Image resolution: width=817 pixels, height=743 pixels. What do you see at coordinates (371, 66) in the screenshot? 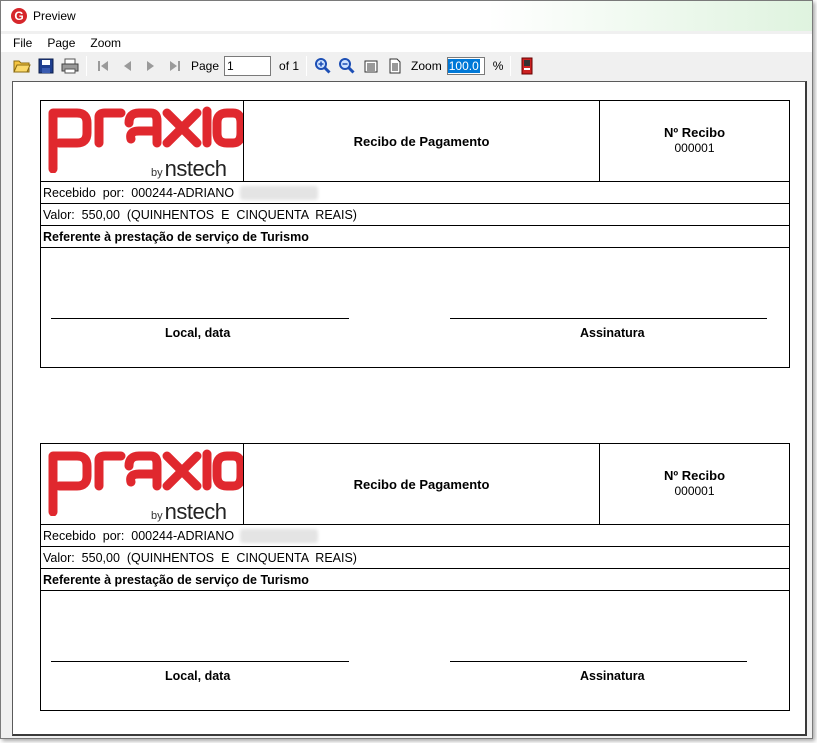
I see `page-width-icon` at bounding box center [371, 66].